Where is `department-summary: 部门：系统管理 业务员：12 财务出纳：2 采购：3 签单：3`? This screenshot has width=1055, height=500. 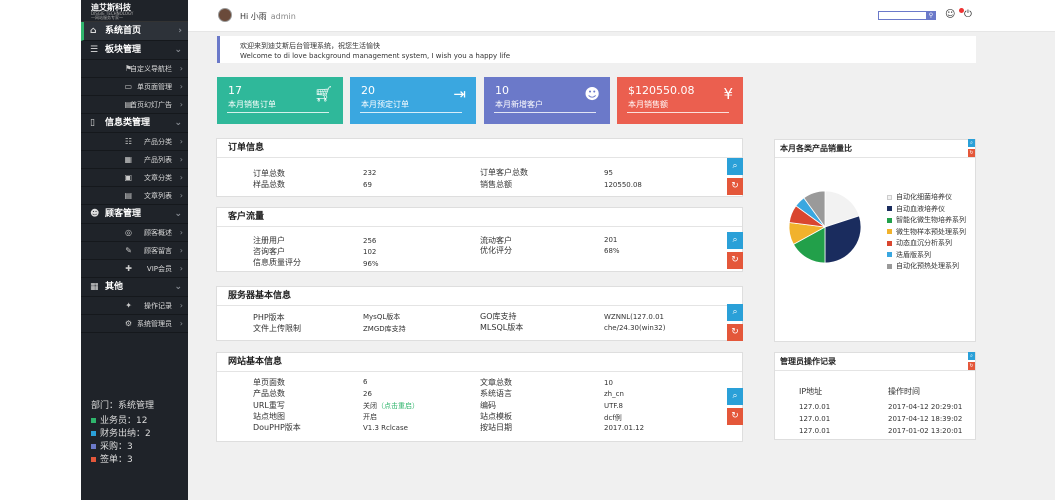 department-summary: 部门：系统管理 业务员：12 财务出纳：2 采购：3 签单：3 is located at coordinates (122, 432).